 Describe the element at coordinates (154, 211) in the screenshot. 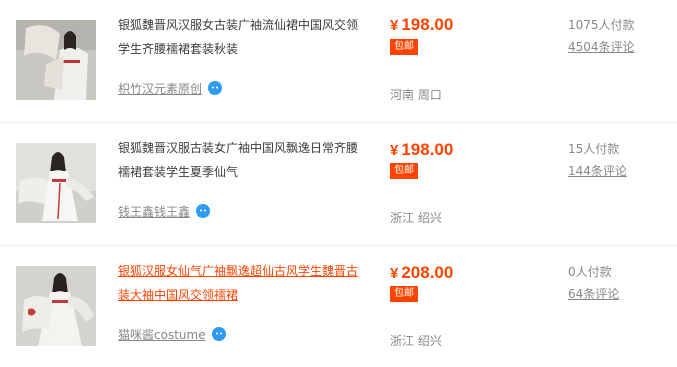

I see `shop-name-link: 钱王鑫钱王鑫` at that location.